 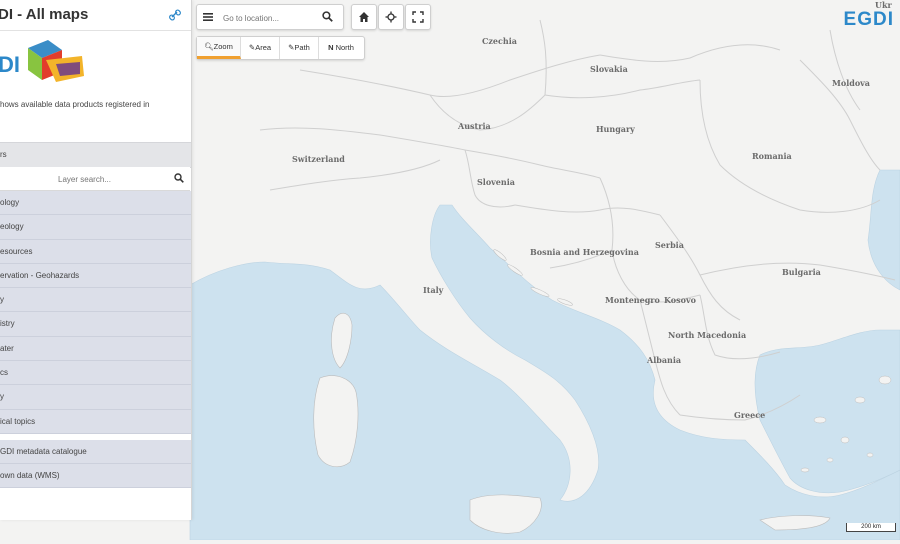 What do you see at coordinates (4, 373) in the screenshot?
I see `layer-item-label: cs` at bounding box center [4, 373].